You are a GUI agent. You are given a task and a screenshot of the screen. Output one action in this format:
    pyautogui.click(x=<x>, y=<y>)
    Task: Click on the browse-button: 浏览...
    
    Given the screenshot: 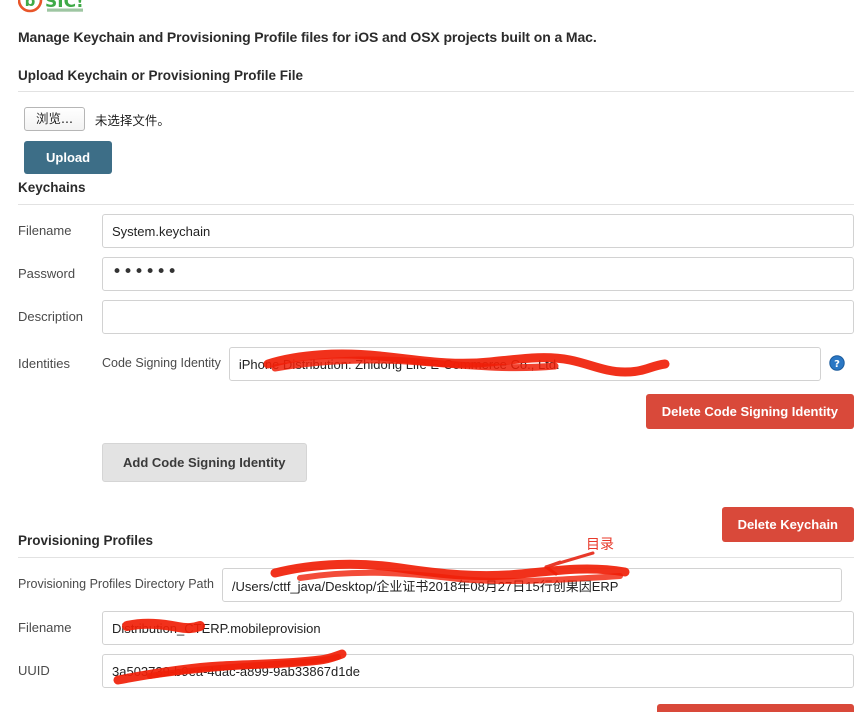 What is the action you would take?
    pyautogui.click(x=54, y=119)
    